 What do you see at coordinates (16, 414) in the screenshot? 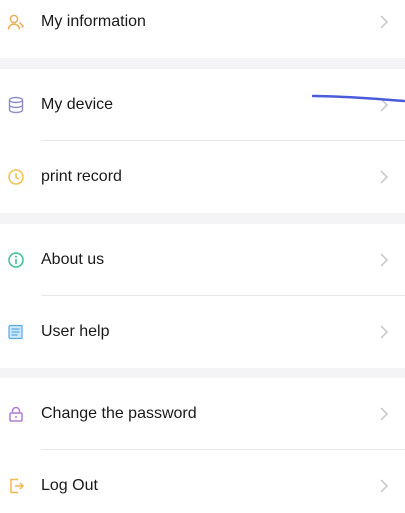
I see `lock-icon` at bounding box center [16, 414].